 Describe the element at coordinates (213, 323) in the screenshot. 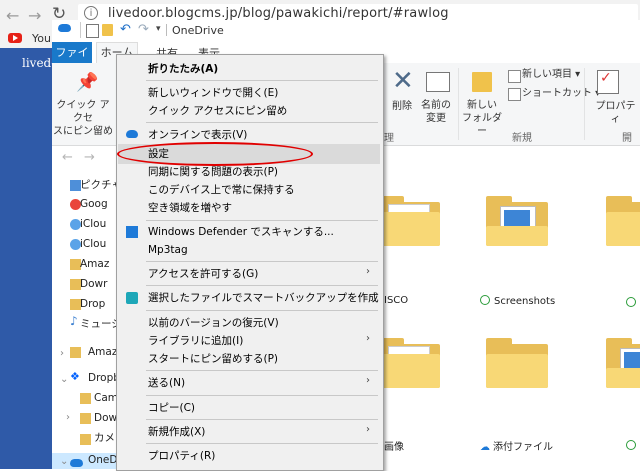

I see `menu-item-restore-versions: 以前のバージョンの復元(V)` at that location.